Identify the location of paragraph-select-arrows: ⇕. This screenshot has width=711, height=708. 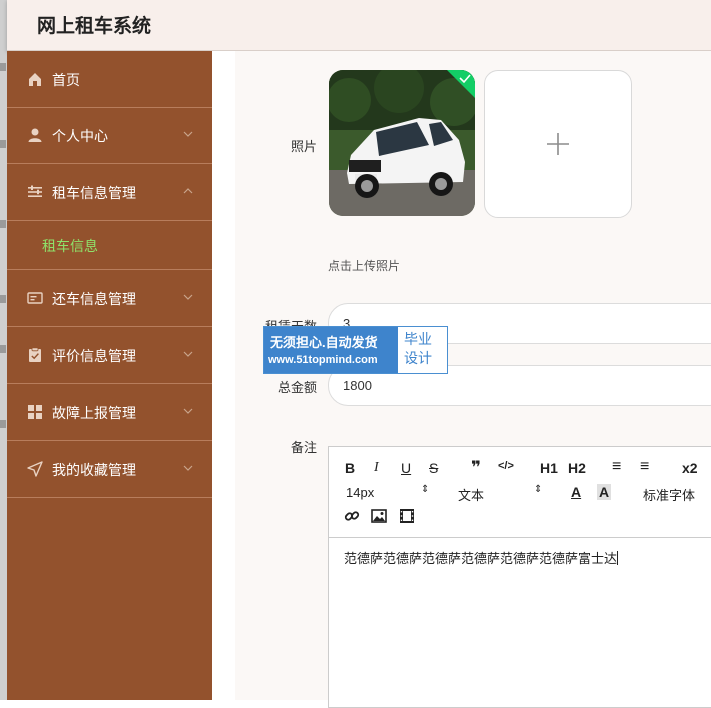
(538, 489).